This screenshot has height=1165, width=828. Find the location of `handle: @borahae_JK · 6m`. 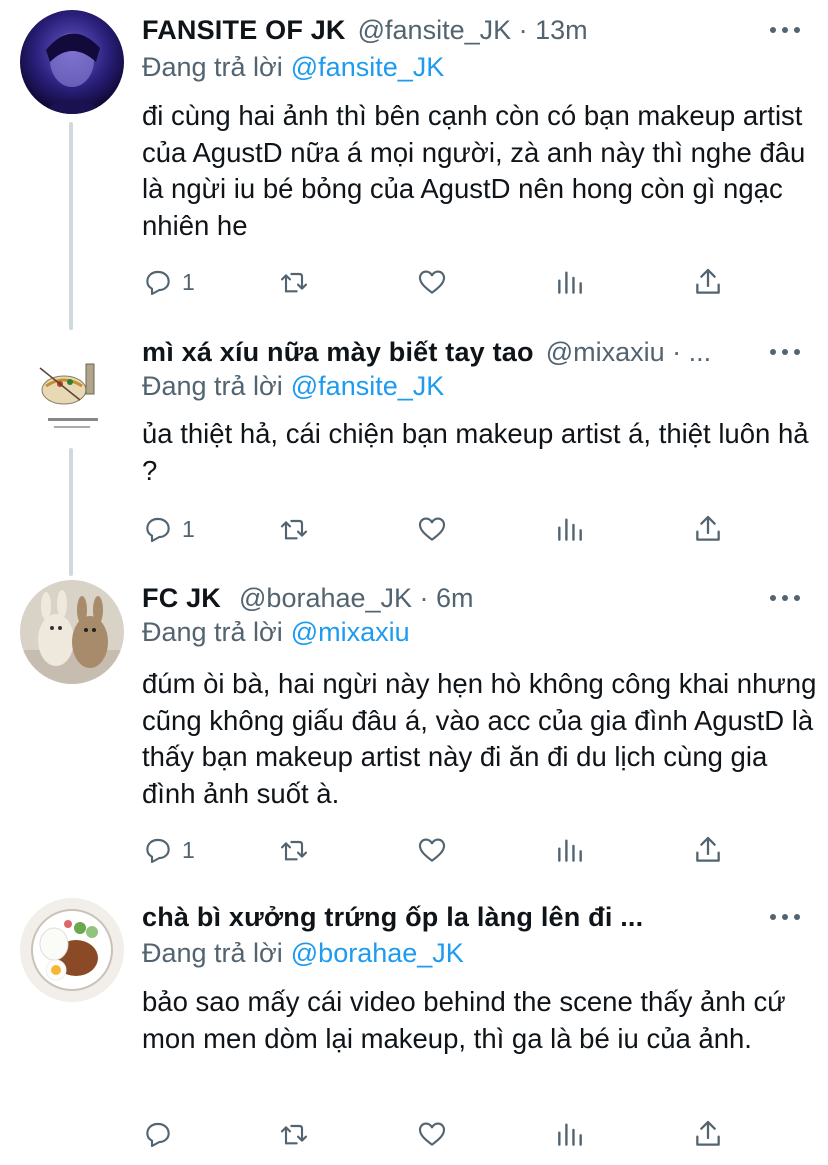

handle: @borahae_JK · 6m is located at coordinates (356, 598).